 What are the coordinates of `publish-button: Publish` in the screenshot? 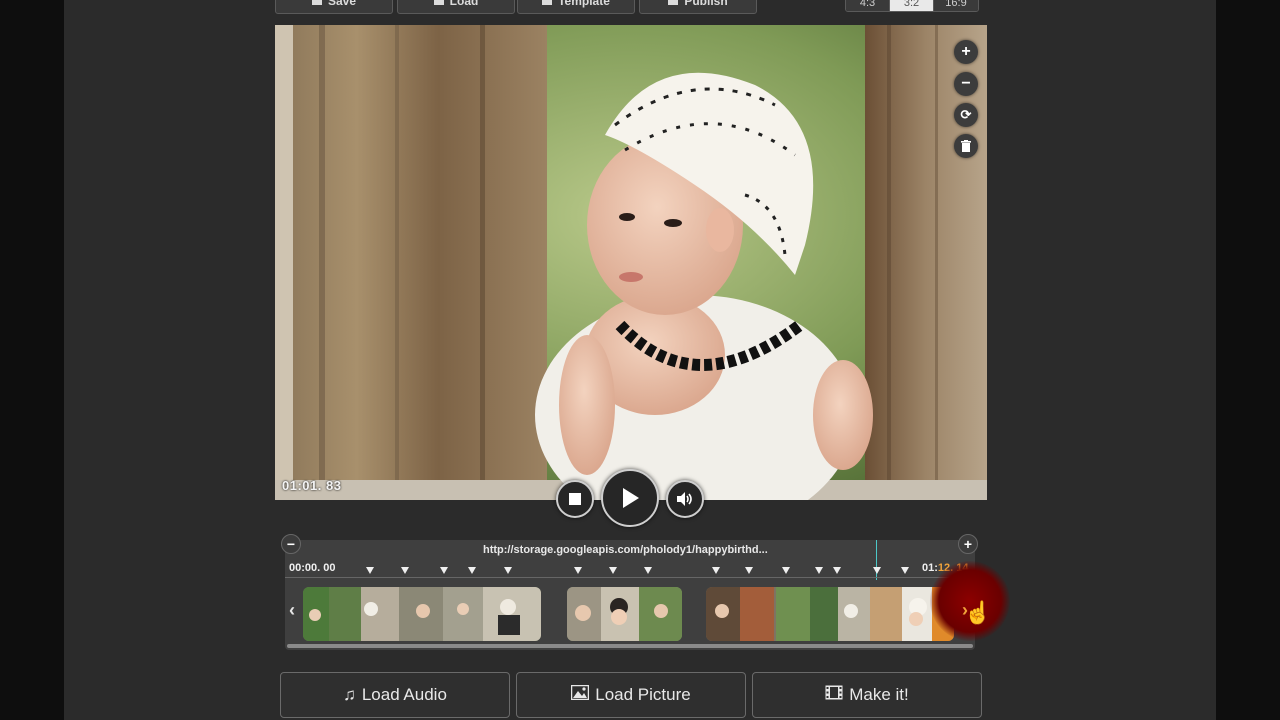 It's located at (698, 7).